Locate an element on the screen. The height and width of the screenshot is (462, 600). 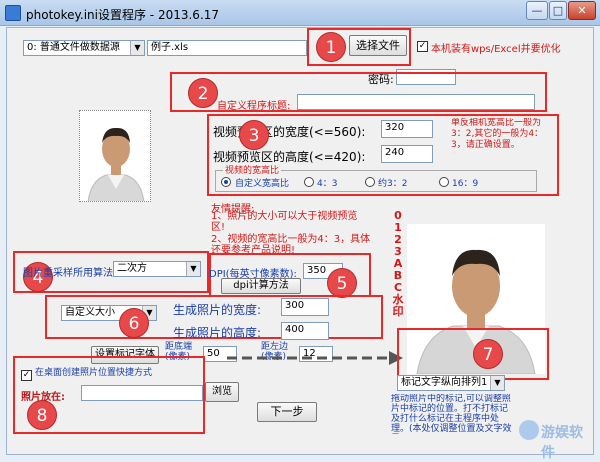
badge-7: 7 is located at coordinates (488, 354).